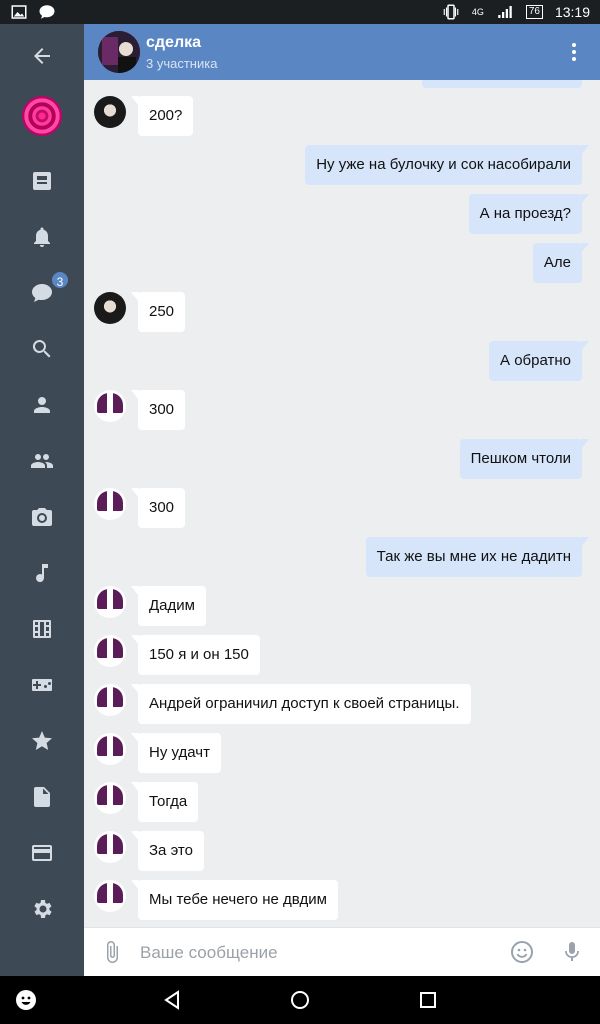 The width and height of the screenshot is (600, 1024). I want to click on chat-avatar-image, so click(119, 52).